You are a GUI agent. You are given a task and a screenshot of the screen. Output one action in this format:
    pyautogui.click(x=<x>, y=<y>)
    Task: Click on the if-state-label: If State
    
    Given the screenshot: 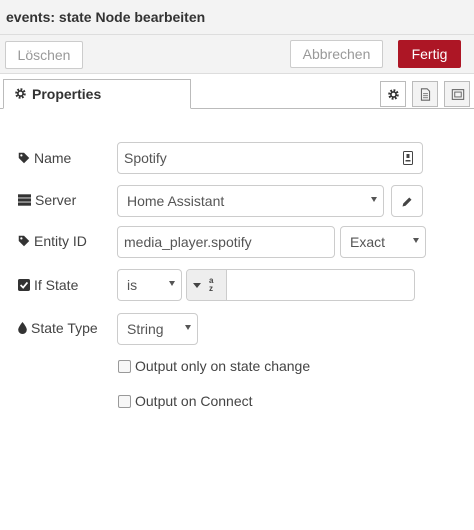 What is the action you would take?
    pyautogui.click(x=48, y=285)
    